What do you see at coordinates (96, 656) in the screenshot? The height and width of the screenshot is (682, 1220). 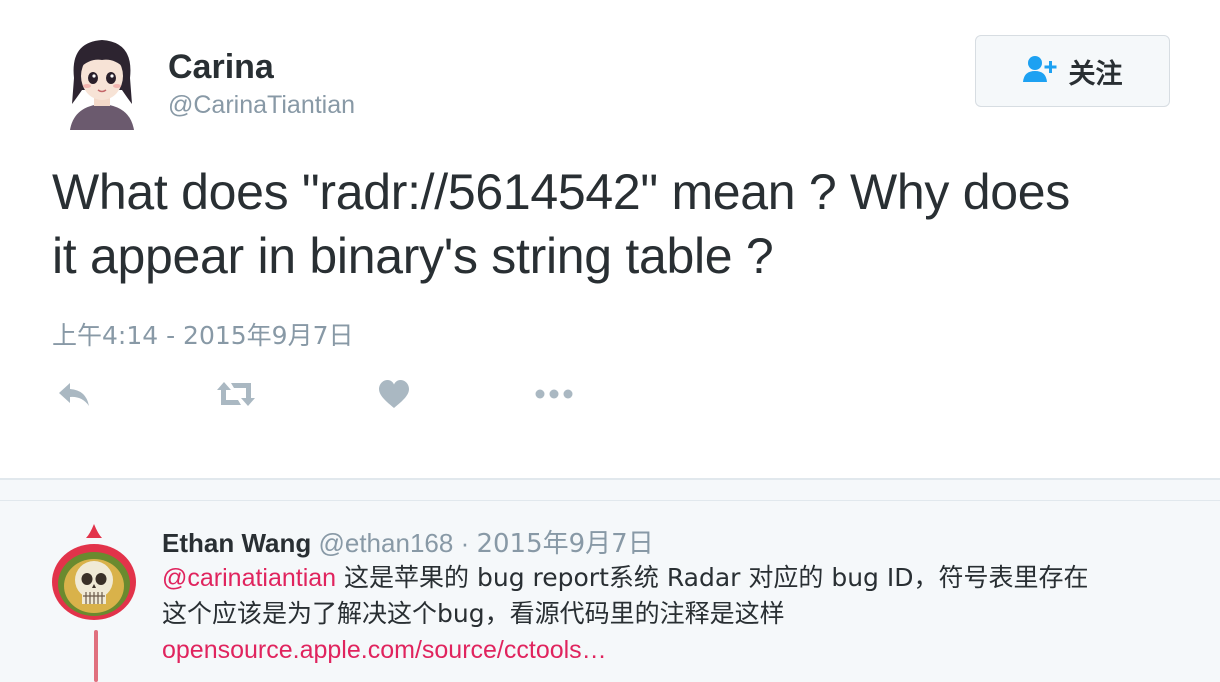 I see `thread-line` at bounding box center [96, 656].